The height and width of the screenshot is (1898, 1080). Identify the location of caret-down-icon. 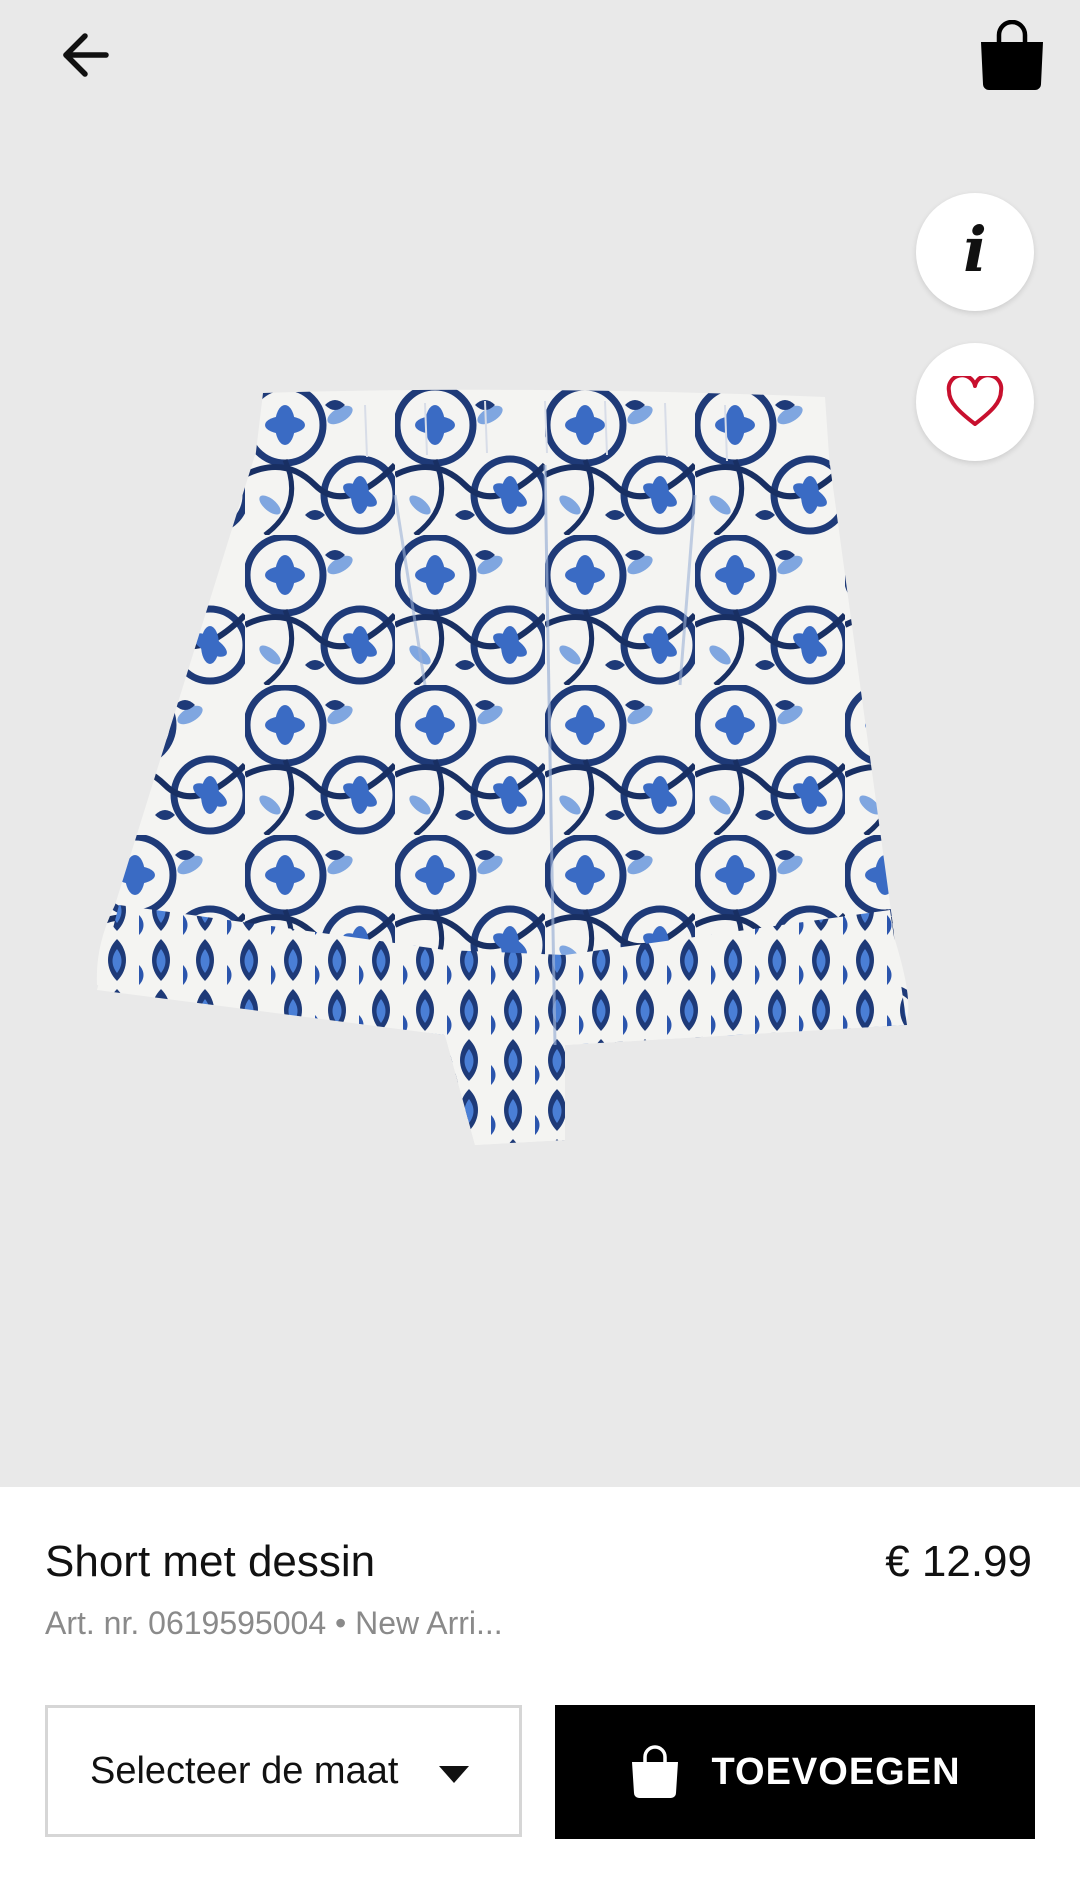
(454, 1774).